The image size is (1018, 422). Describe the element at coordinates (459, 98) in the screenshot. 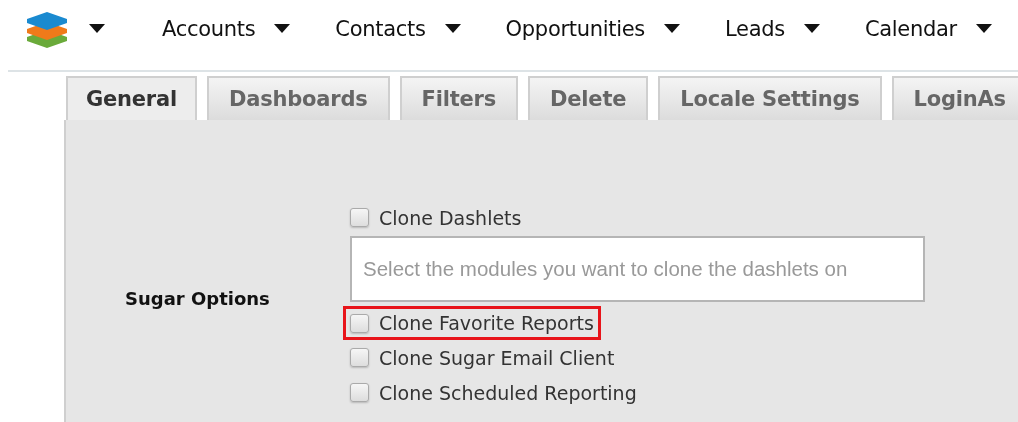

I see `tab: Filters` at that location.